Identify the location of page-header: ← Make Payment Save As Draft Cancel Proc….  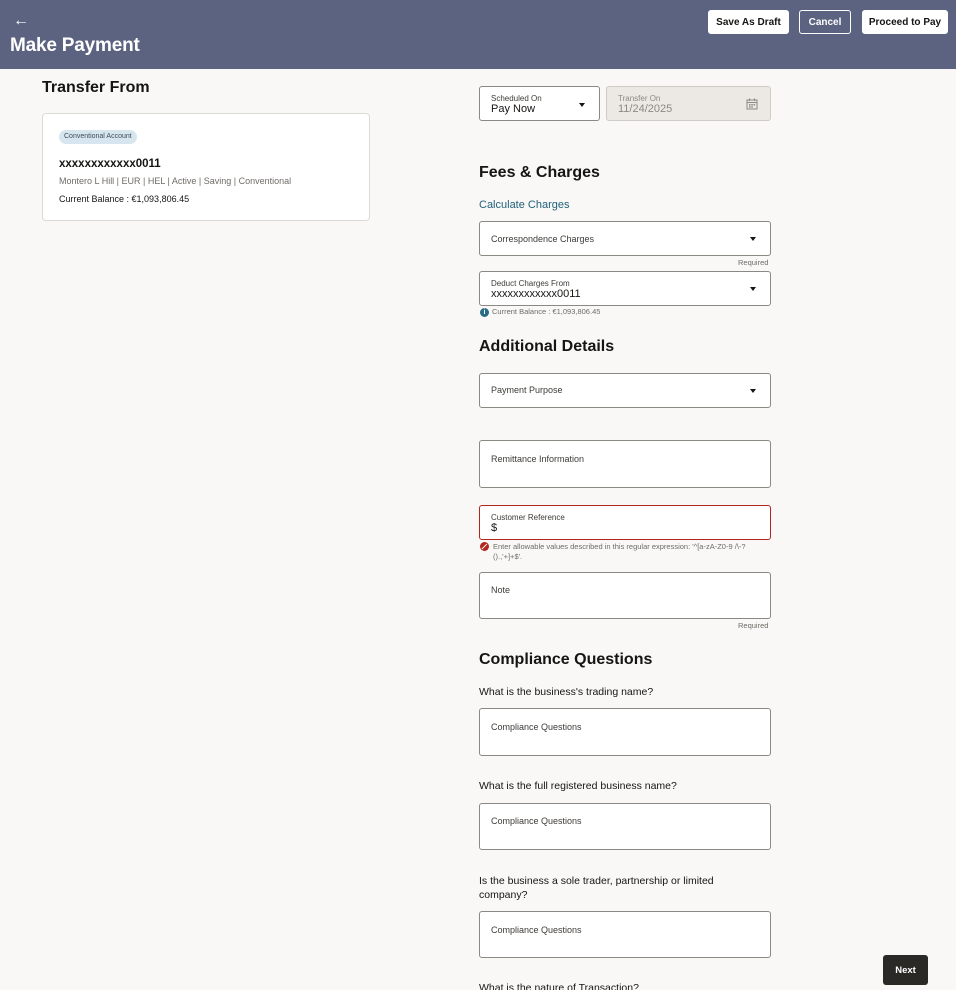
(478, 34).